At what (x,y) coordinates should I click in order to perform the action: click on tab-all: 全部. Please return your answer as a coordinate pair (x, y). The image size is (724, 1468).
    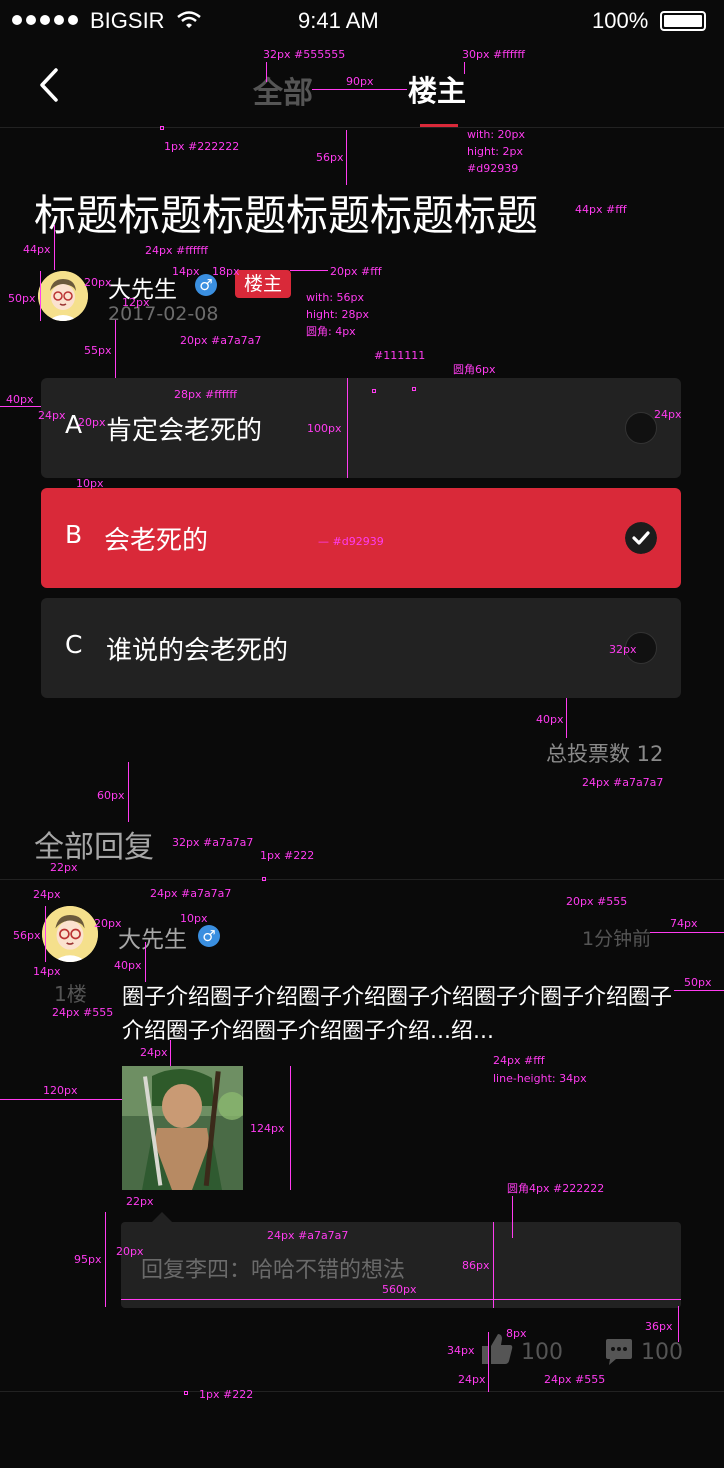
    Looking at the image, I should click on (283, 90).